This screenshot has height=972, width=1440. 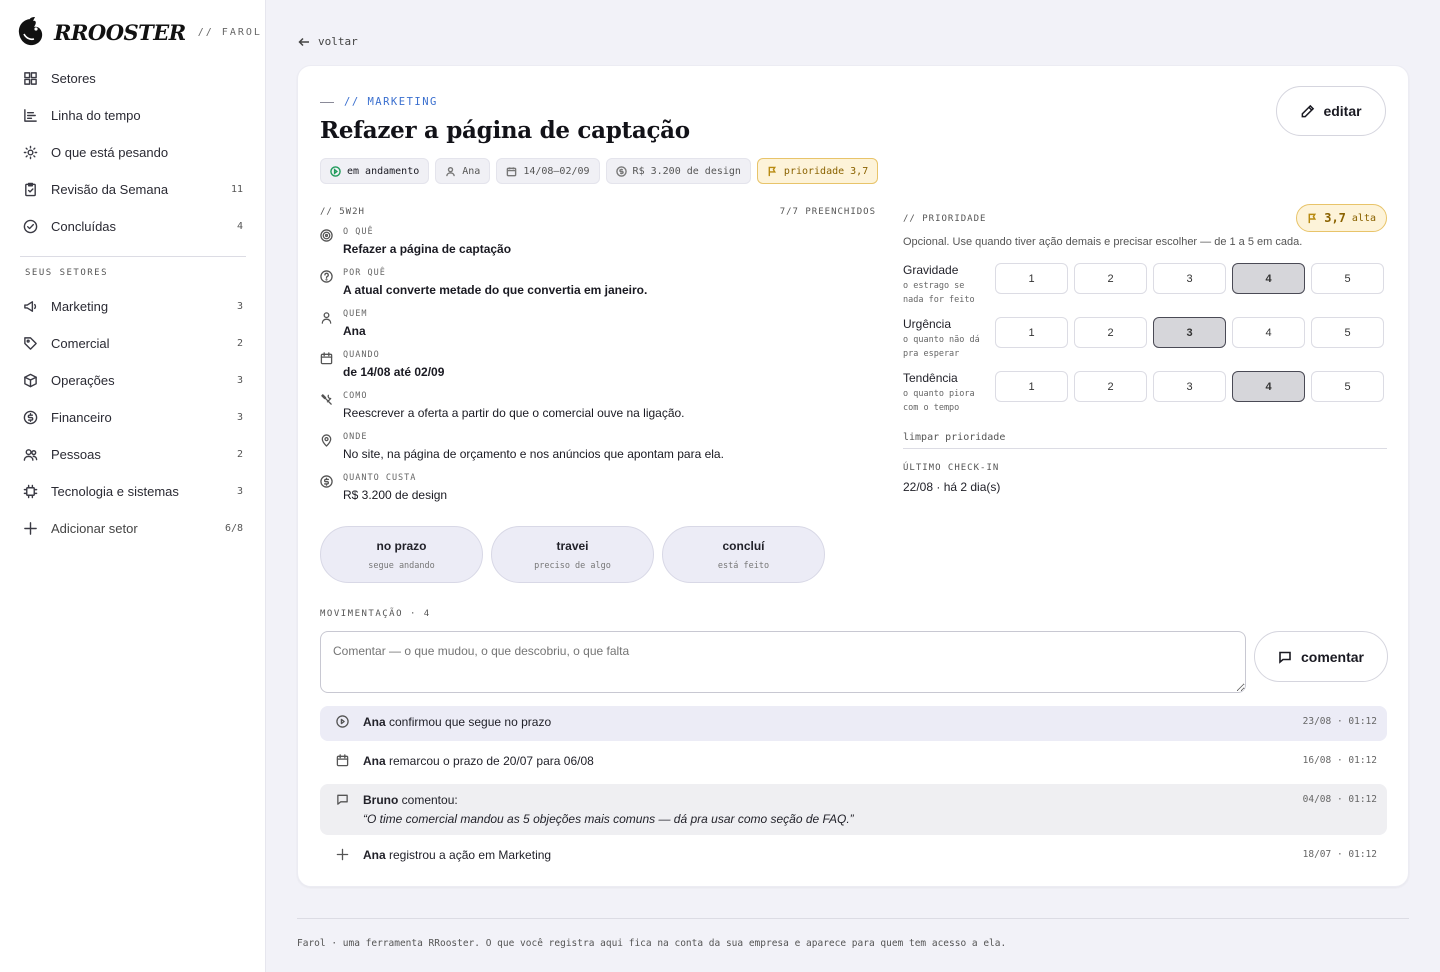 What do you see at coordinates (30, 529) in the screenshot?
I see `plus-icon` at bounding box center [30, 529].